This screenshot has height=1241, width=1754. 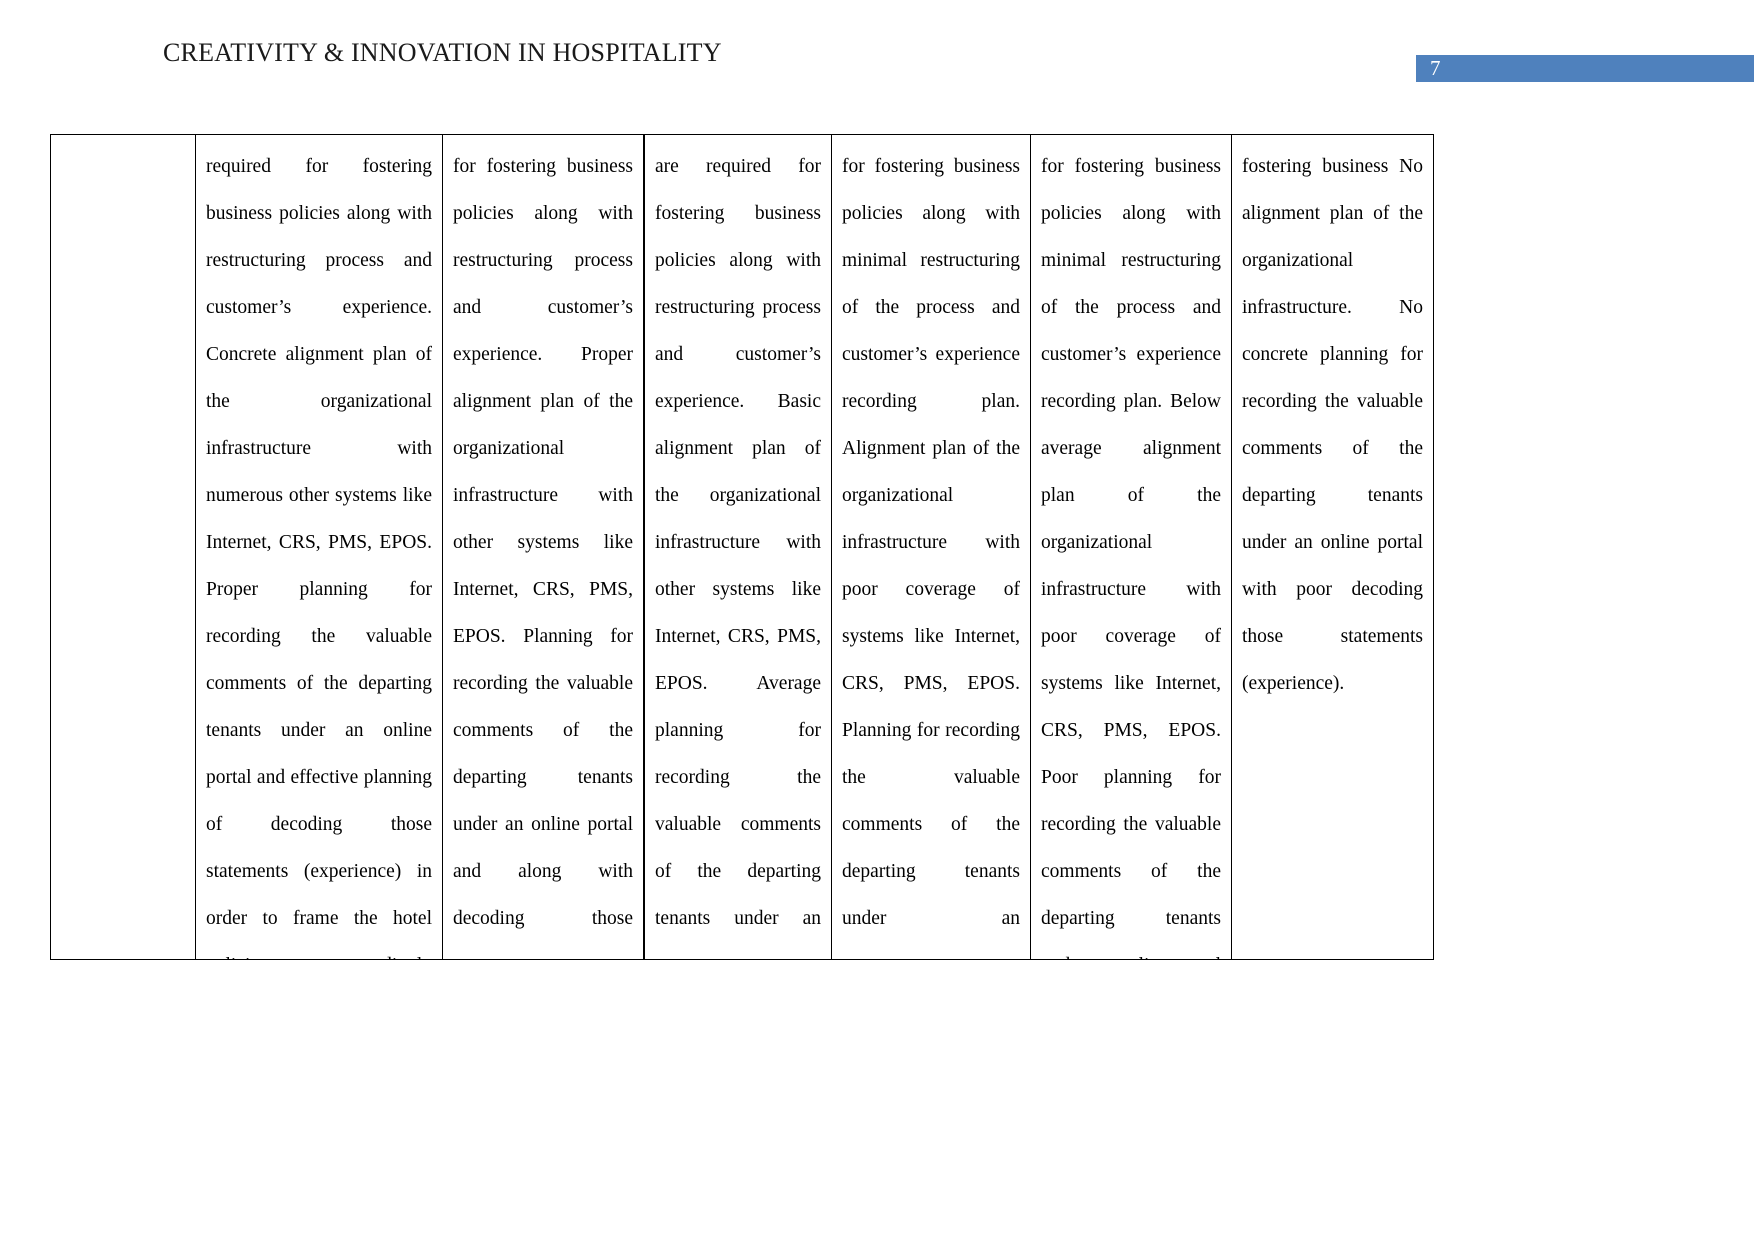 I want to click on page-header: CREATIVITY & INNOVATION IN HOSPITALITY 7, so click(x=877, y=55).